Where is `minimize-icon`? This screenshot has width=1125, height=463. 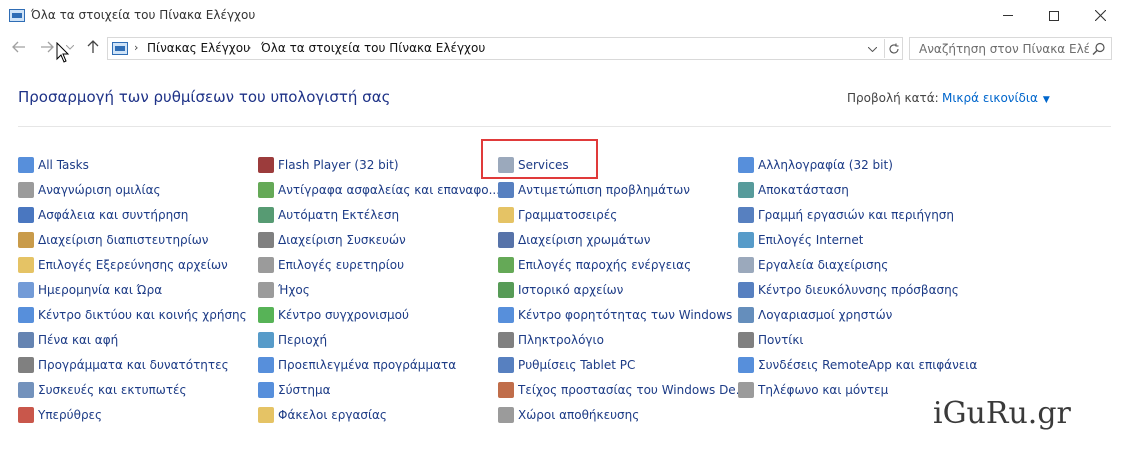
minimize-icon is located at coordinates (1008, 15).